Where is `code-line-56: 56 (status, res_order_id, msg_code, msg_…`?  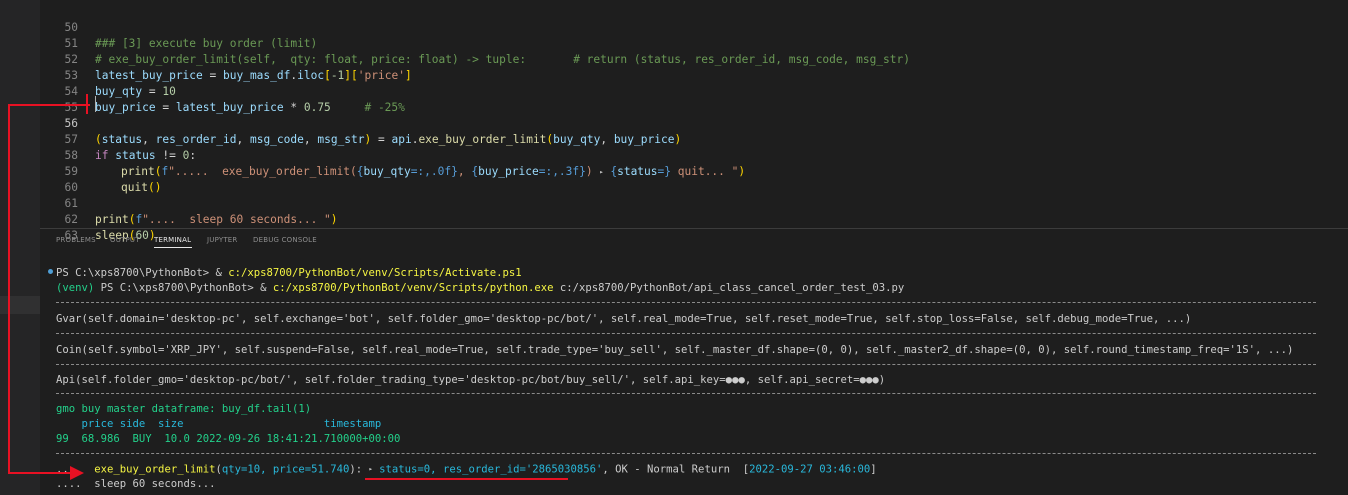
code-line-56: 56 (status, res_order_id, msg_code, msg_… is located at coordinates (694, 123).